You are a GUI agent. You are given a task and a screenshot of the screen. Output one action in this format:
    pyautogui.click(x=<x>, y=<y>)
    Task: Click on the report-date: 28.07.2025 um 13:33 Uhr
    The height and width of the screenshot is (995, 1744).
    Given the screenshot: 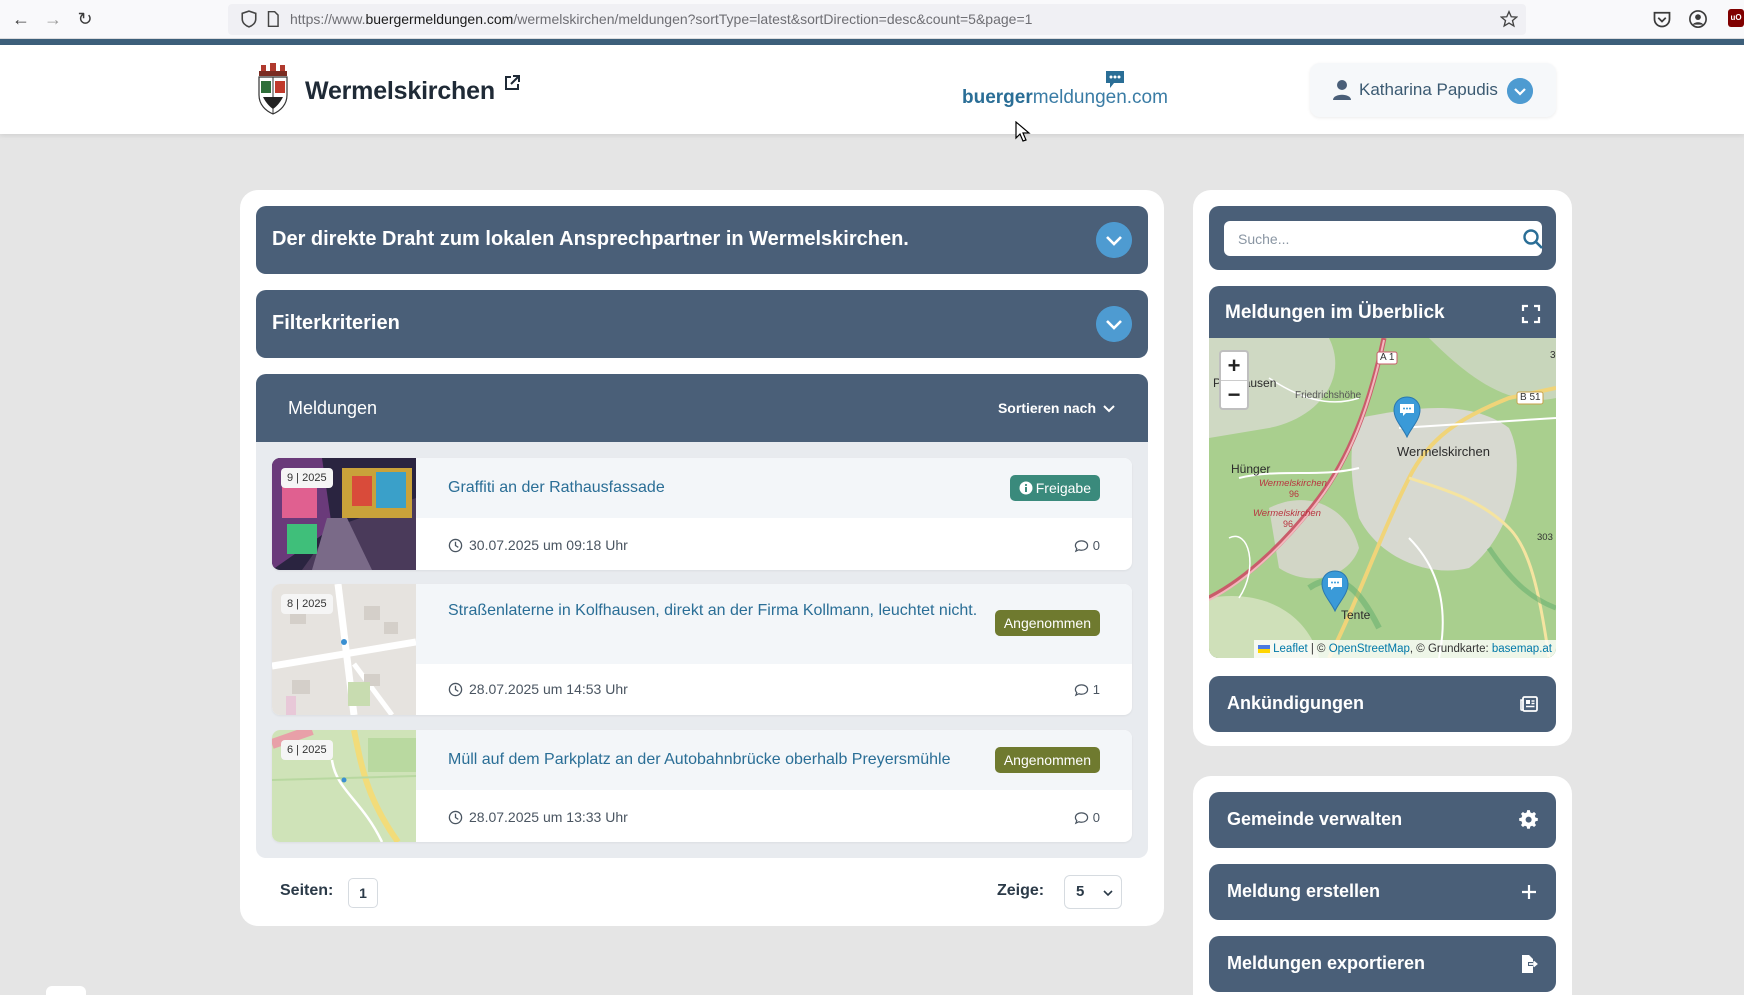 What is the action you would take?
    pyautogui.click(x=538, y=817)
    